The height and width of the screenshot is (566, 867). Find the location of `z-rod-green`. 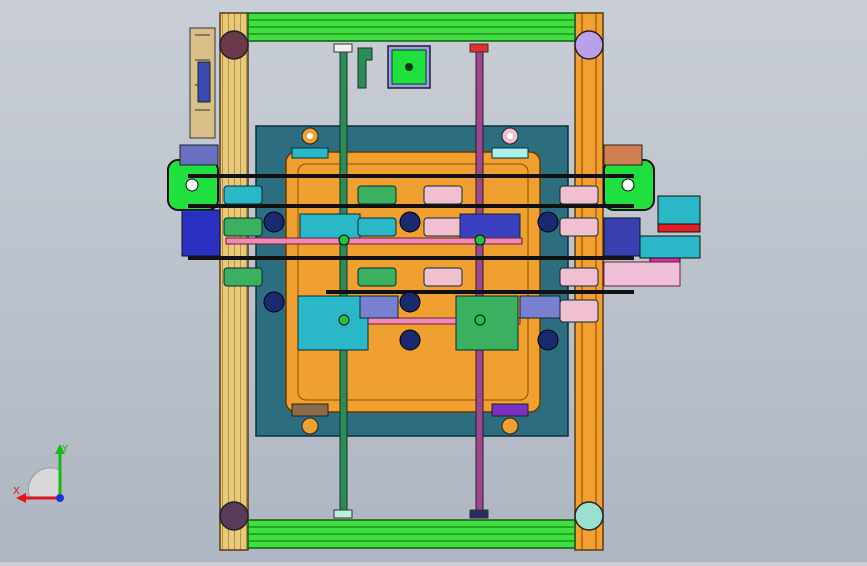

z-rod-green is located at coordinates (343, 282).